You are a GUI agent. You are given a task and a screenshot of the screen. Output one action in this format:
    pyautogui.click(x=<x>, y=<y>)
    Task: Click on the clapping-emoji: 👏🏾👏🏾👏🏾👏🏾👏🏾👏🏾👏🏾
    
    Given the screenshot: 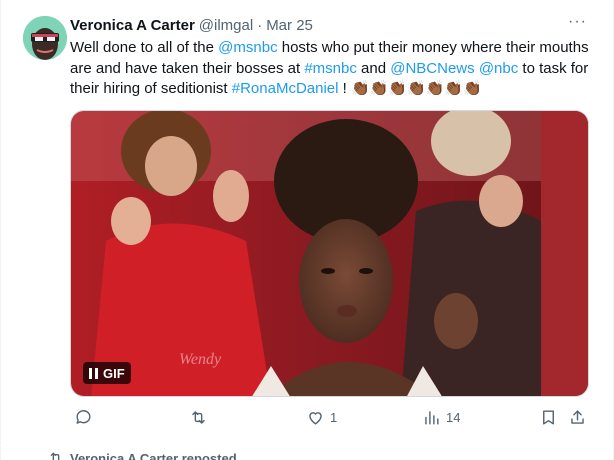 What is the action you would take?
    pyautogui.click(x=416, y=88)
    